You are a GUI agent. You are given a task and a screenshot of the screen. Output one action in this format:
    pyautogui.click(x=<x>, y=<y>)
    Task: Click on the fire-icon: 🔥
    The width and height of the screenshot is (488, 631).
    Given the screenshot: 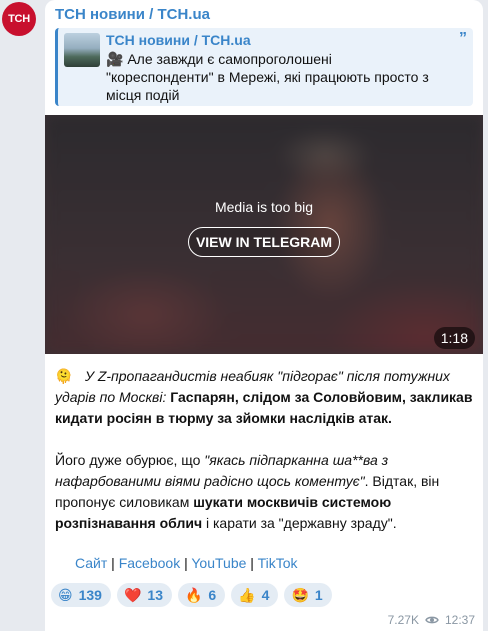 What is the action you would take?
    pyautogui.click(x=193, y=594)
    